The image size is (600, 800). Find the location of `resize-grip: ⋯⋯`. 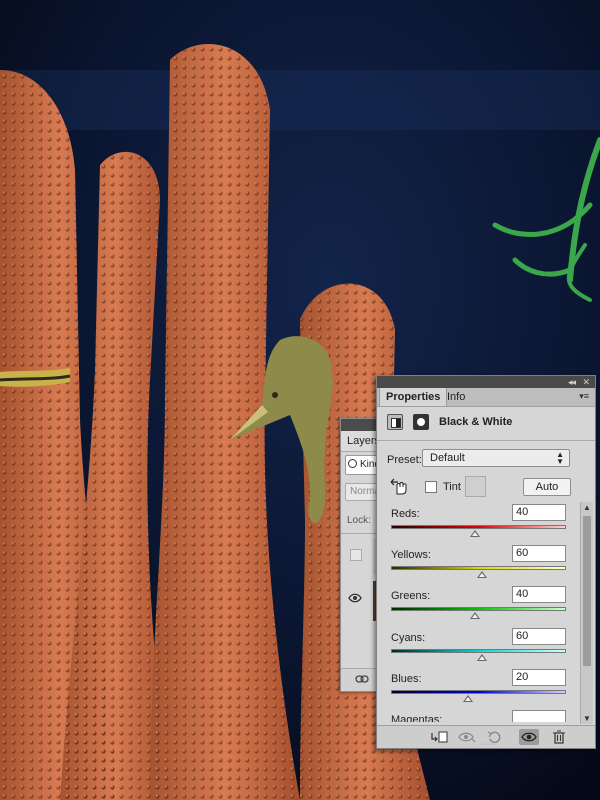

resize-grip: ⋯⋯ is located at coordinates (488, 744).